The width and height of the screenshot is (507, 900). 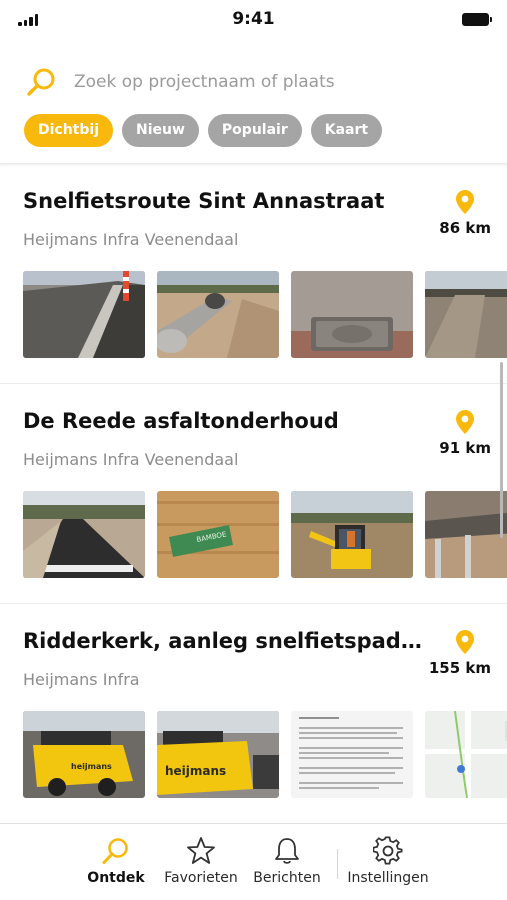 I want to click on tab-label: Ontdek, so click(x=116, y=878).